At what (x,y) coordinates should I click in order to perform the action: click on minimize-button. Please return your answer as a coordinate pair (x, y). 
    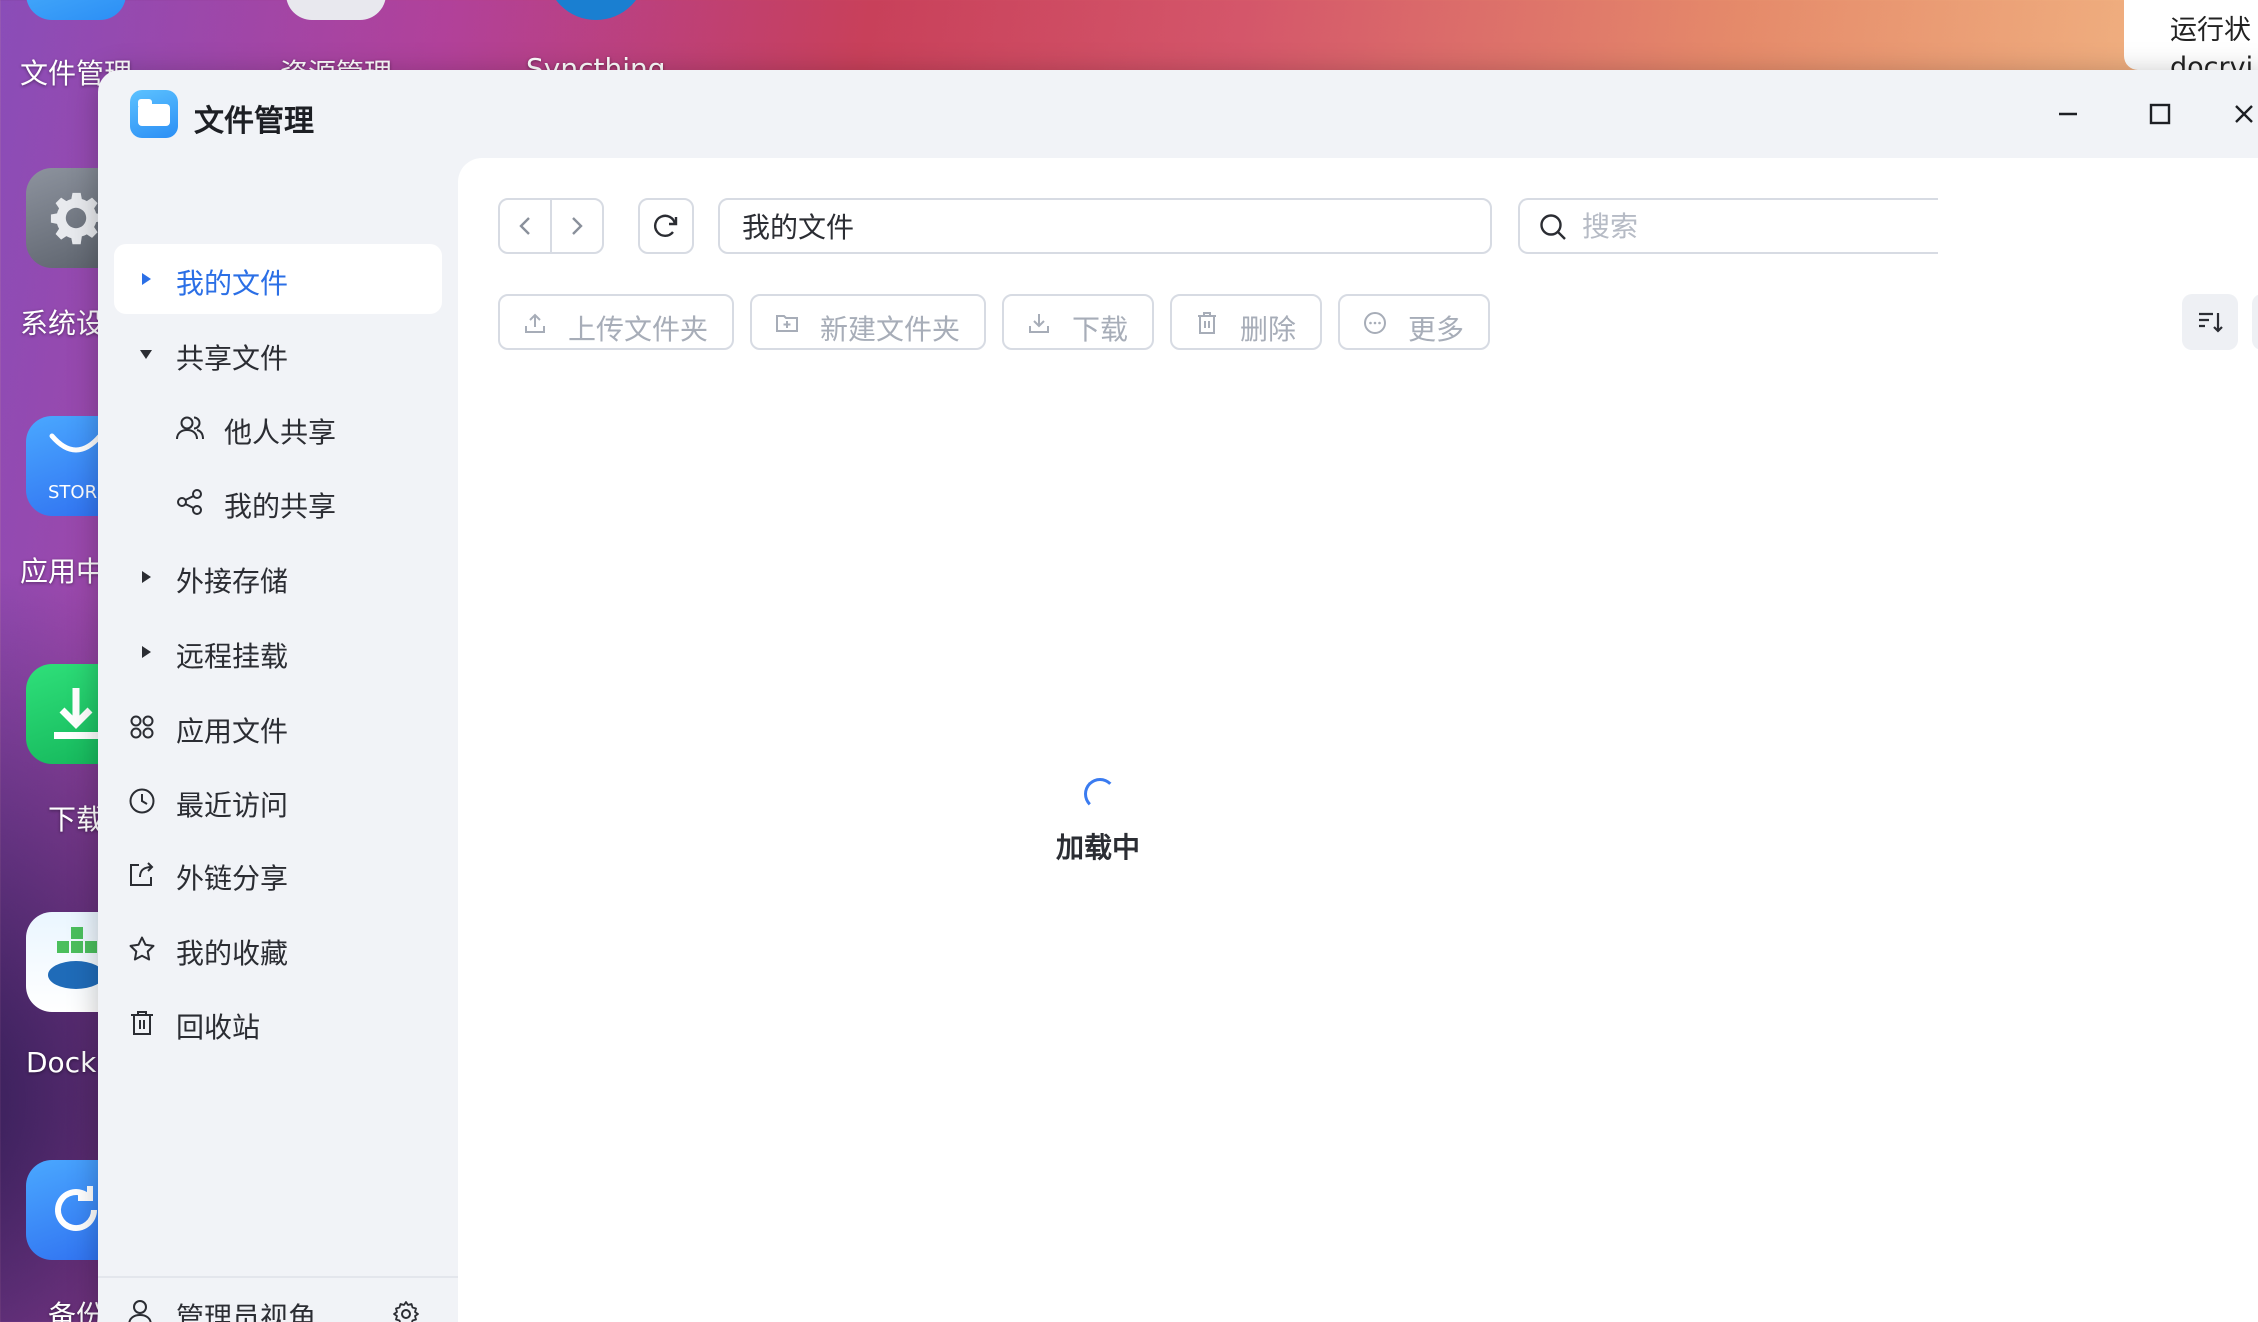
    Looking at the image, I should click on (2068, 114).